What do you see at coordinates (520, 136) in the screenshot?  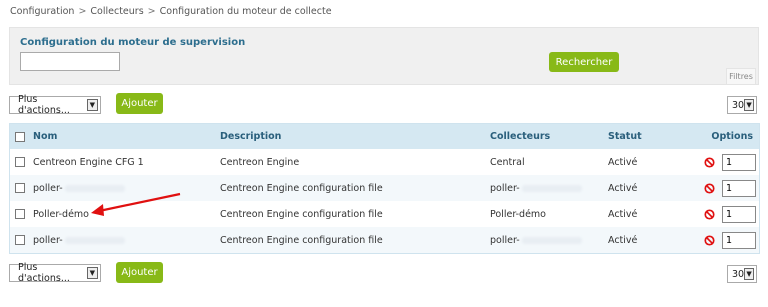 I see `column-header-collectors: Collecteurs` at bounding box center [520, 136].